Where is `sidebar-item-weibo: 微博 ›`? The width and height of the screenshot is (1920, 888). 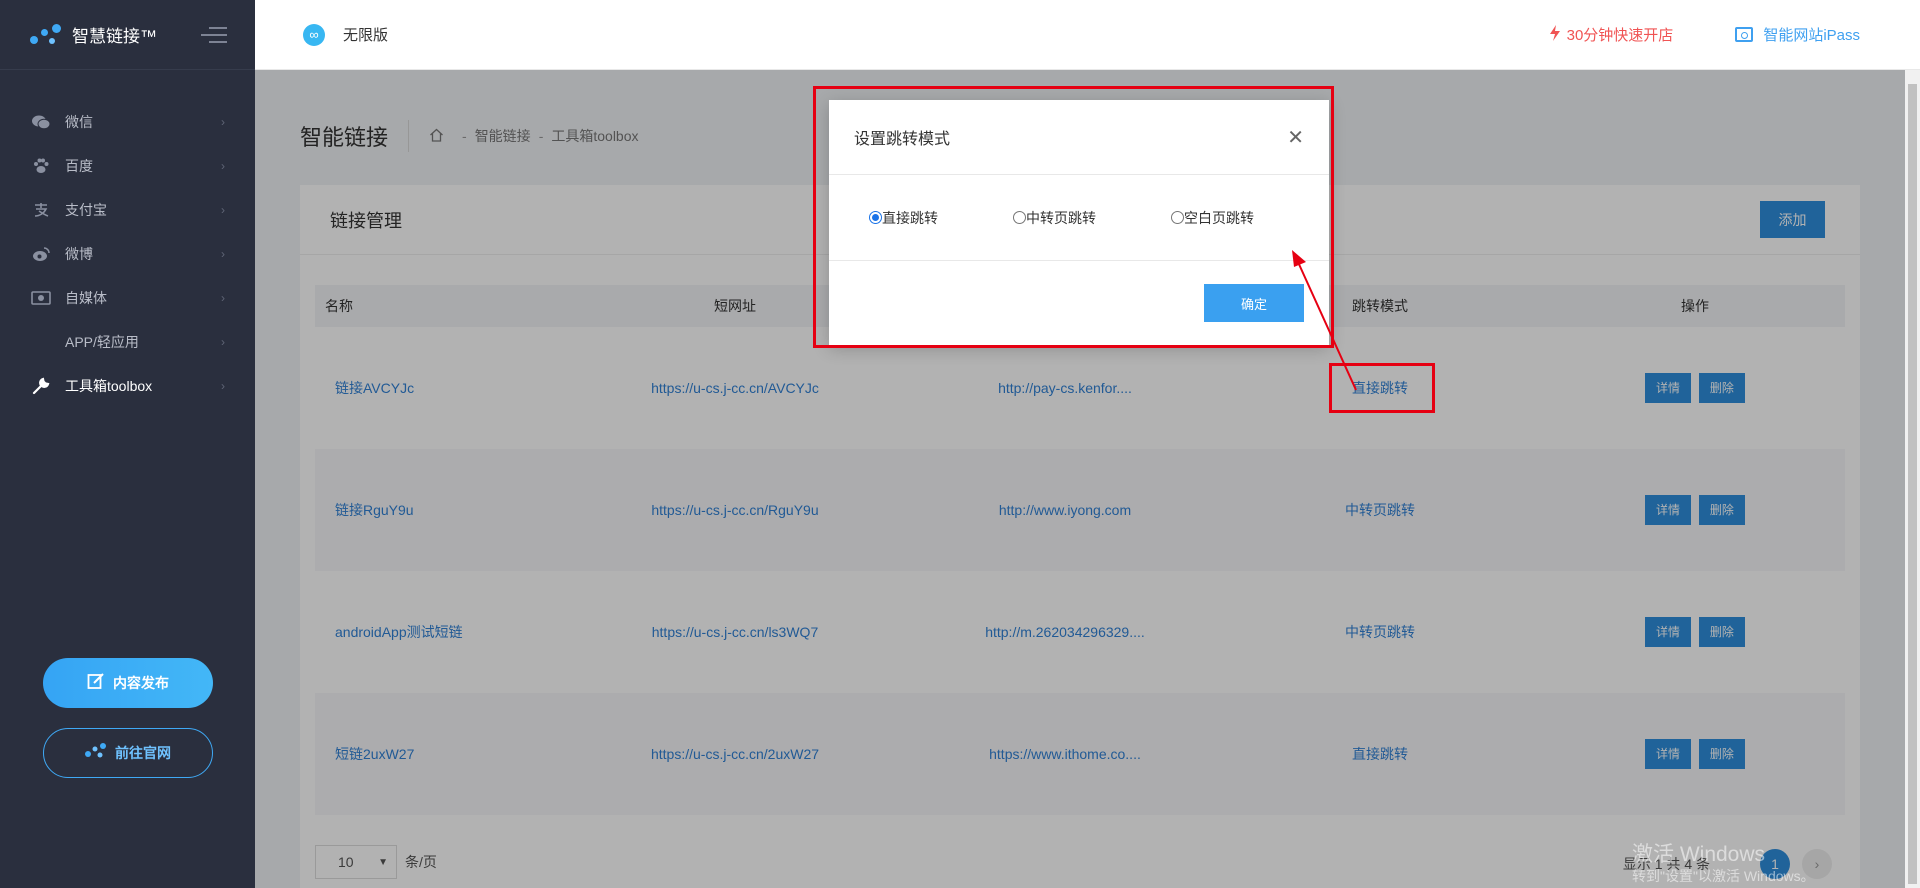 sidebar-item-weibo: 微博 › is located at coordinates (127, 254).